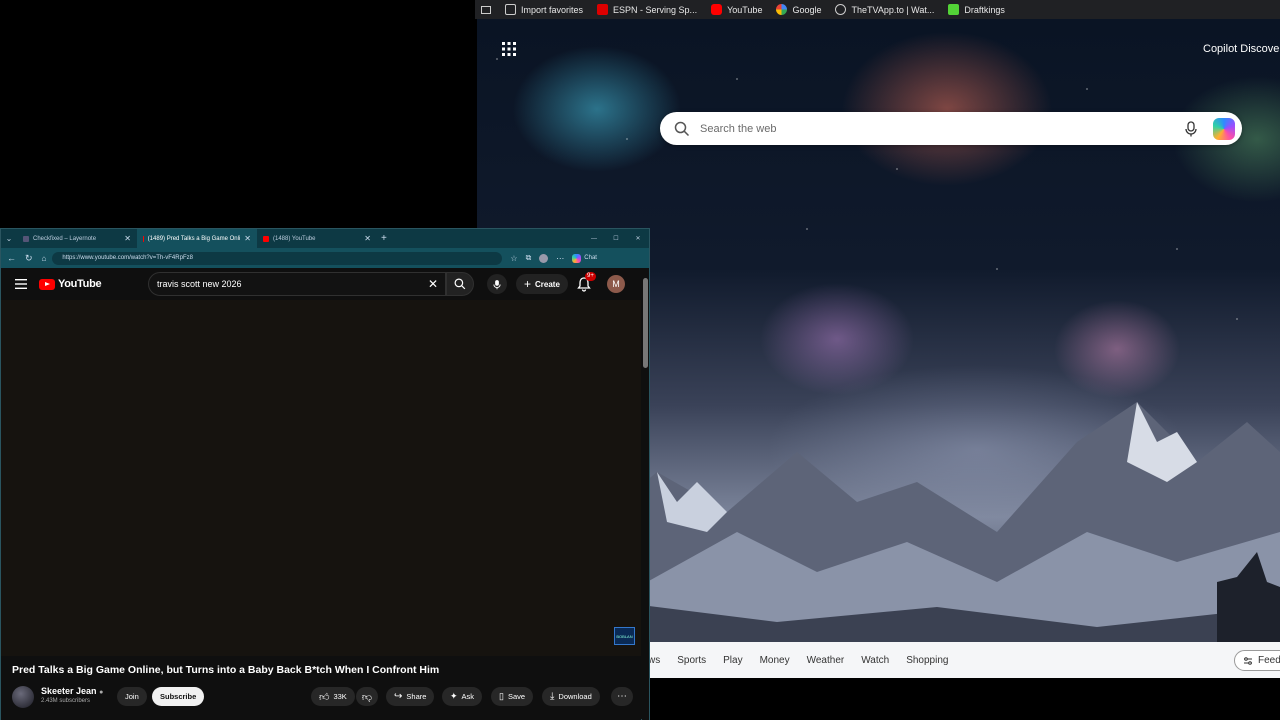 The height and width of the screenshot is (720, 1280). Describe the element at coordinates (462, 696) in the screenshot. I see `ask-button: ✦ Ask` at that location.